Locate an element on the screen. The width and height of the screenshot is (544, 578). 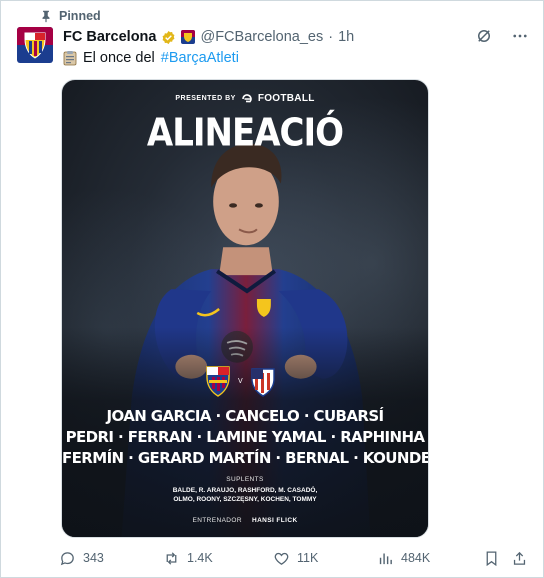
presented-by: PRESENTED BY FOOTBALL is located at coordinates (245, 98).